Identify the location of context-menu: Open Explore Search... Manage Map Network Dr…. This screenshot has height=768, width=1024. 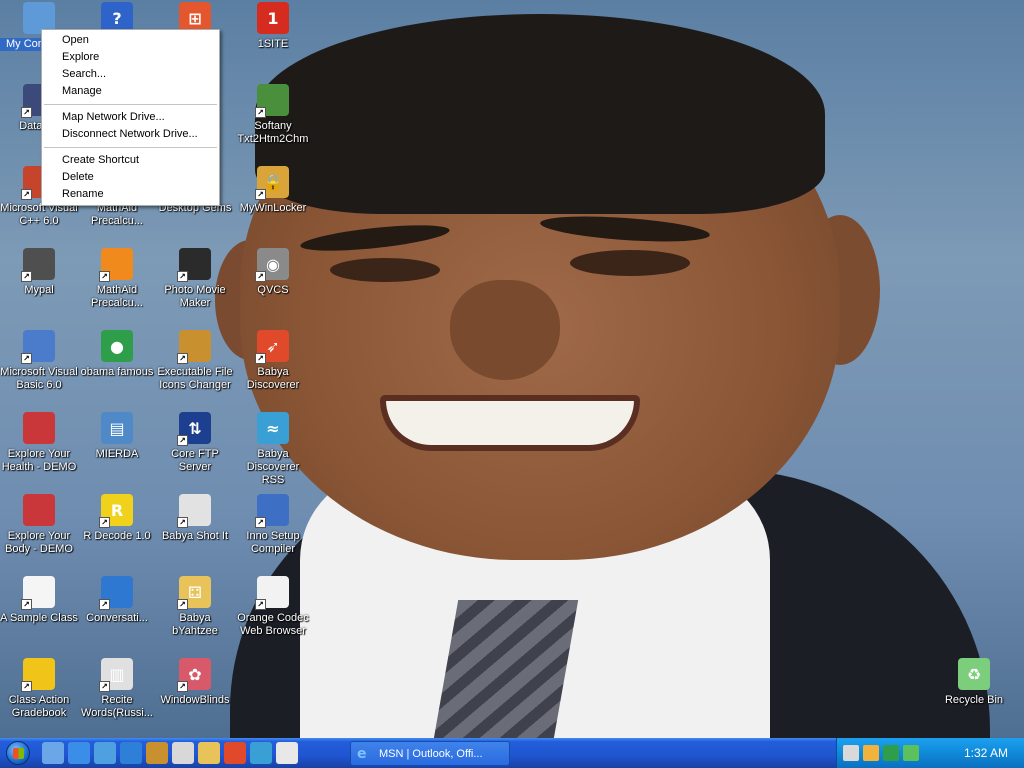
(130, 117).